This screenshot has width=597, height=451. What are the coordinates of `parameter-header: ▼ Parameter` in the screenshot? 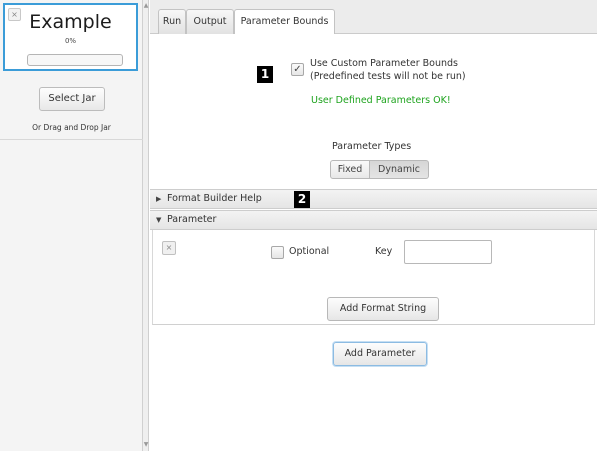 It's located at (373, 220).